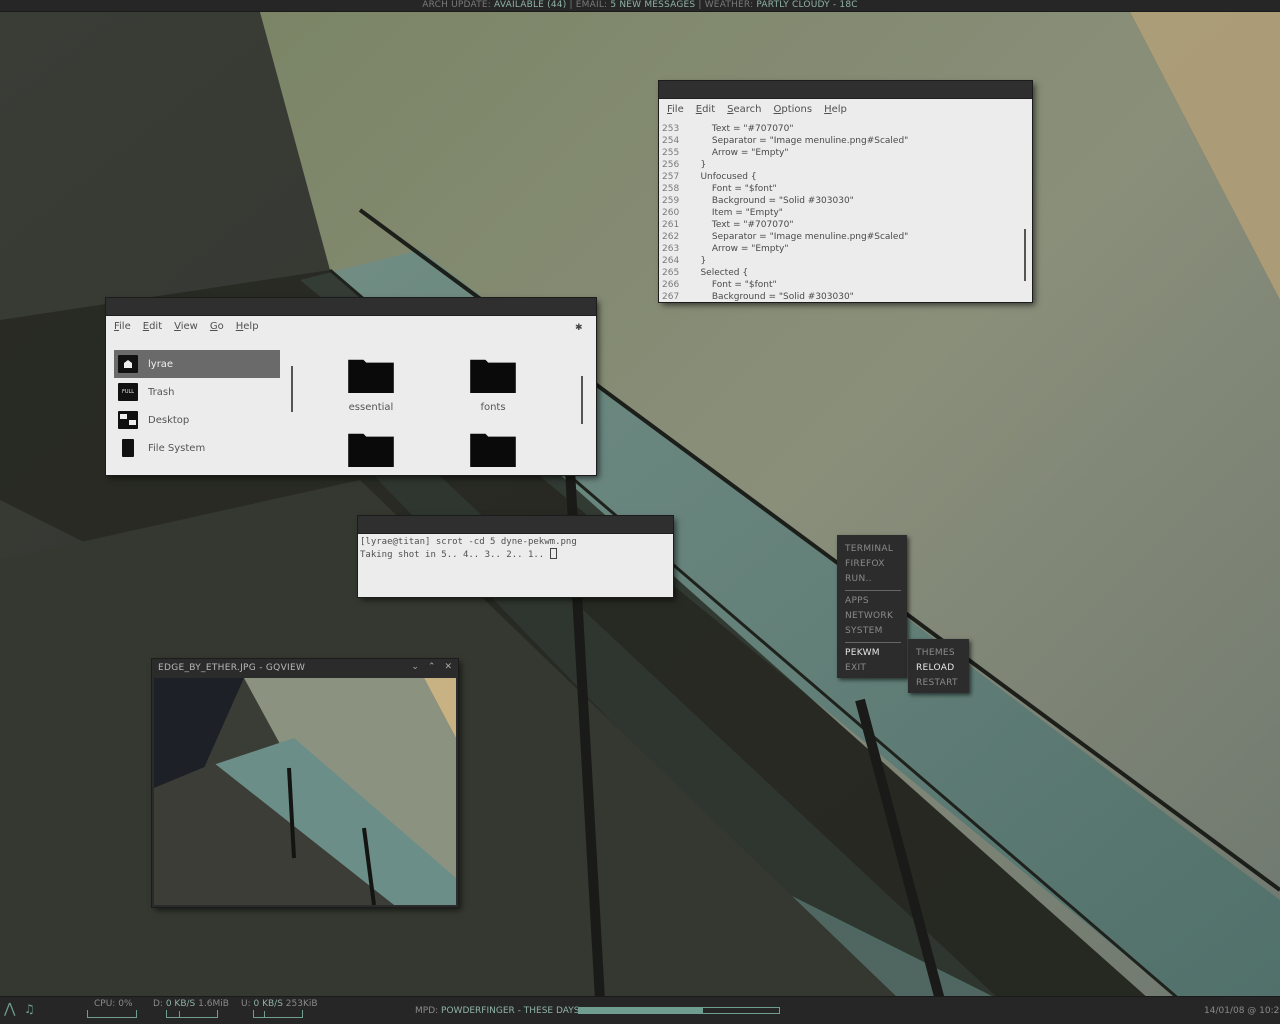 This screenshot has width=1280, height=1024. I want to click on code-line: 258 Font = "$font", so click(719, 189).